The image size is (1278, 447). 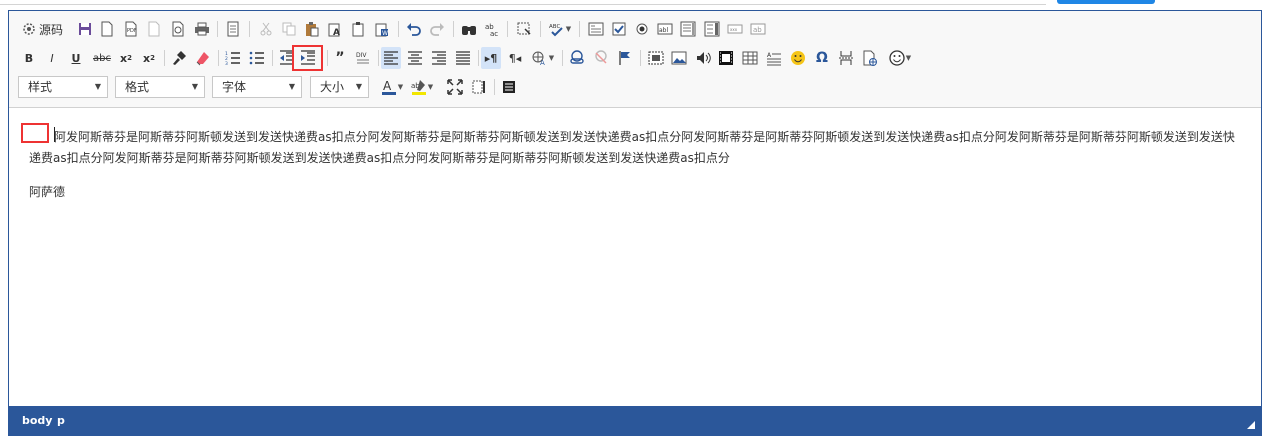 I want to click on blockquote-icon: ”, so click(x=340, y=58).